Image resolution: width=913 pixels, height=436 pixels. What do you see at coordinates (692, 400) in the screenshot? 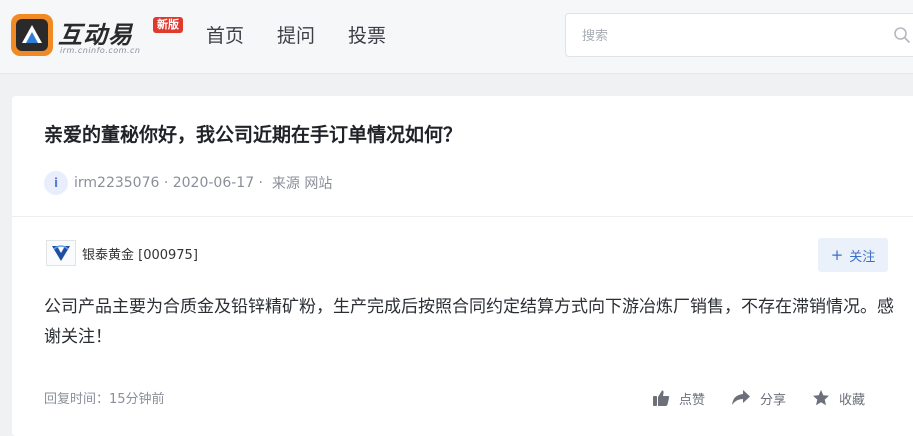
I see `like-label: 点赞` at bounding box center [692, 400].